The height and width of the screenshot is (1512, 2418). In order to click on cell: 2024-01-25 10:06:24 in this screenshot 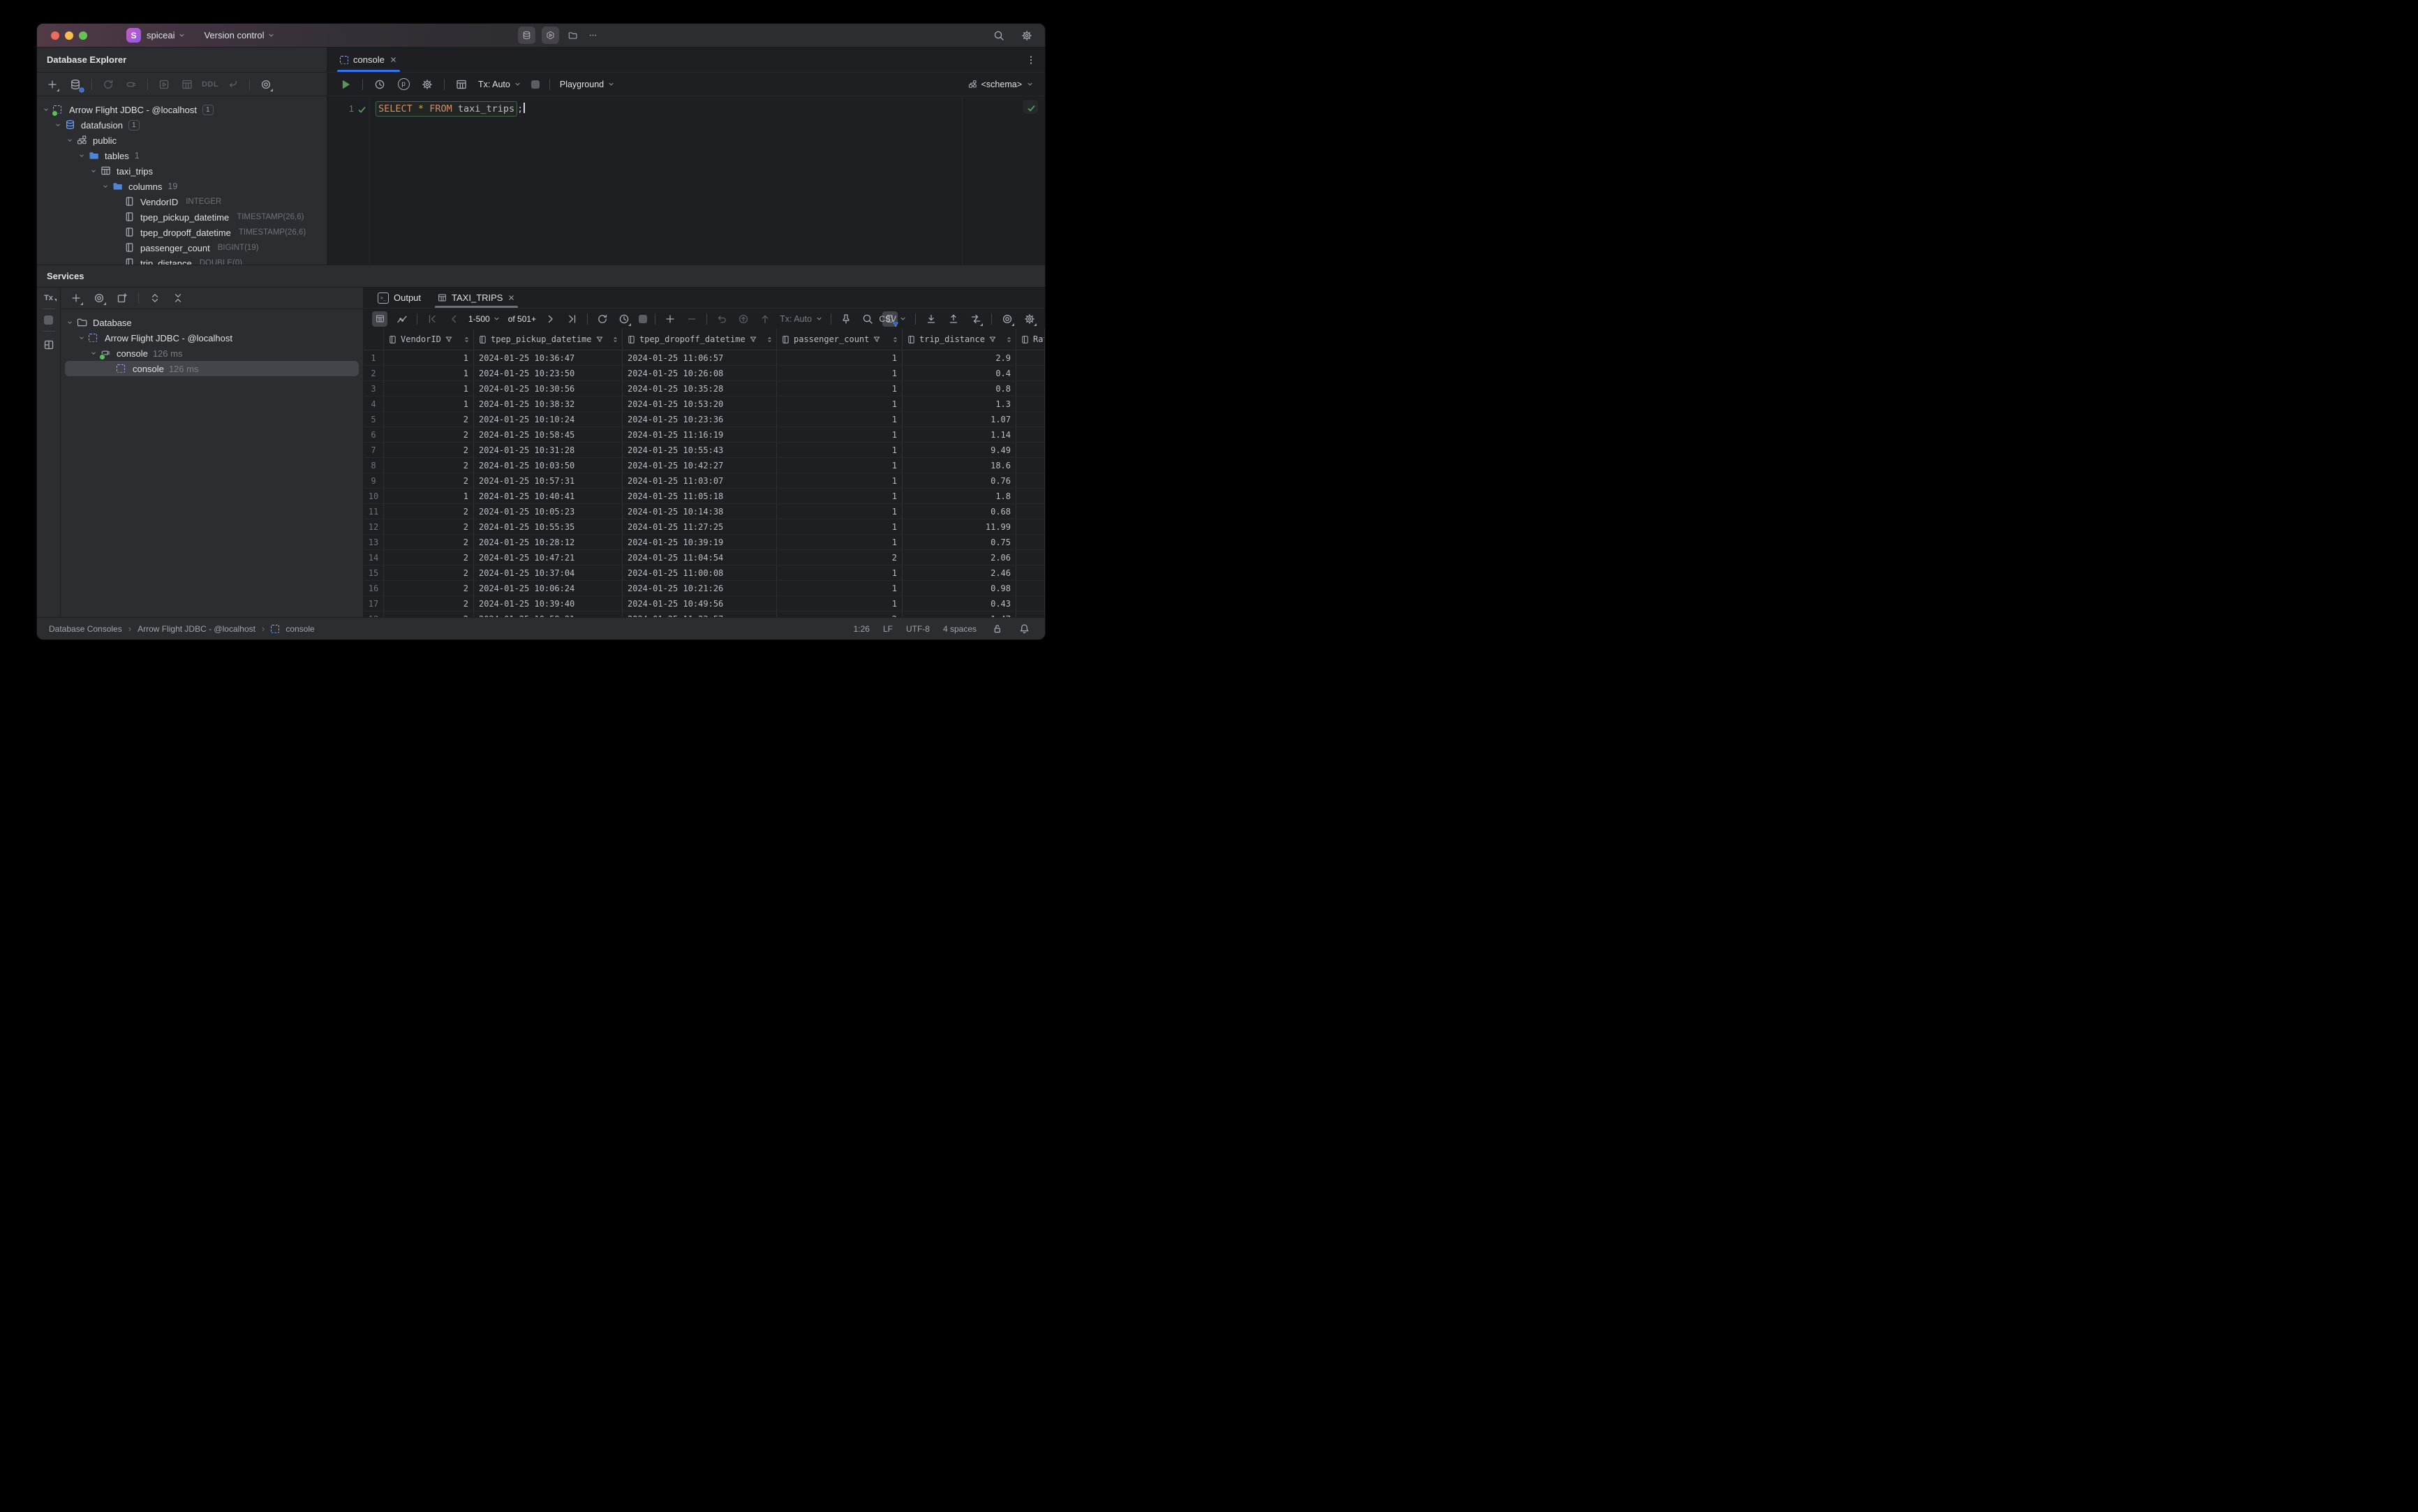, I will do `click(548, 588)`.